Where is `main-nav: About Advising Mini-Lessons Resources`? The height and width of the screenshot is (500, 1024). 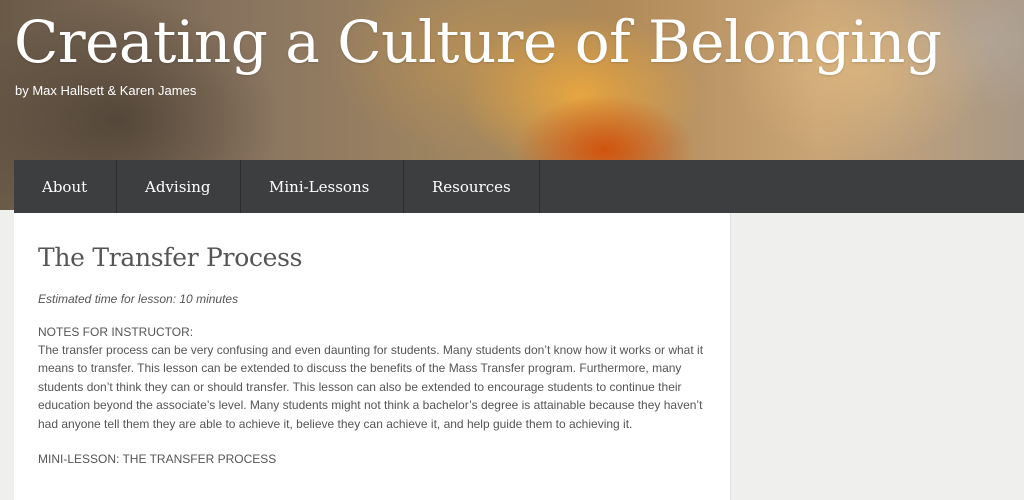 main-nav: About Advising Mini-Lessons Resources is located at coordinates (519, 186).